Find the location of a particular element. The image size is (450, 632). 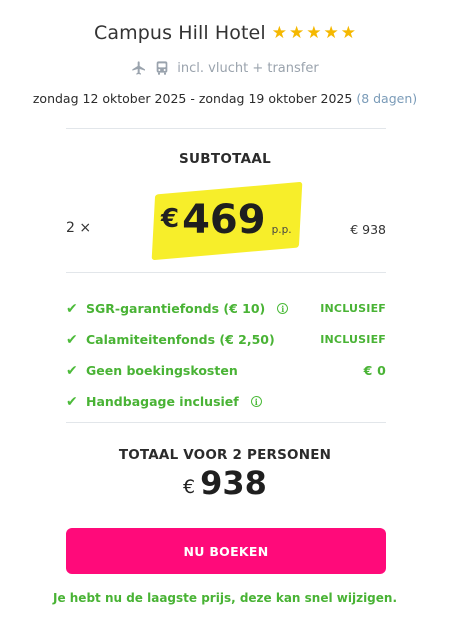

feature-label: Handbagage inclusief is located at coordinates (162, 401).